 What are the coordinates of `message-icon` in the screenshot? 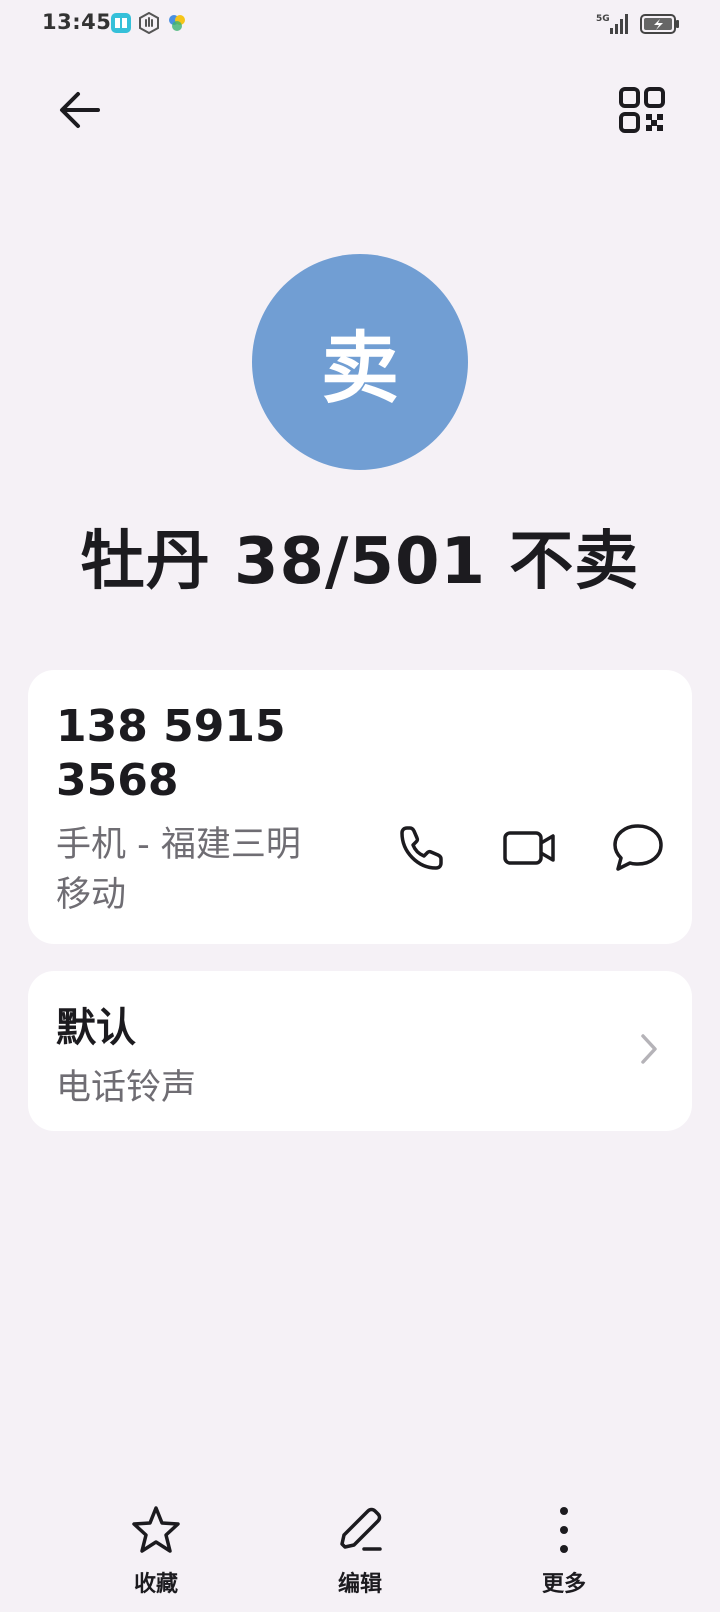 It's located at (638, 847).